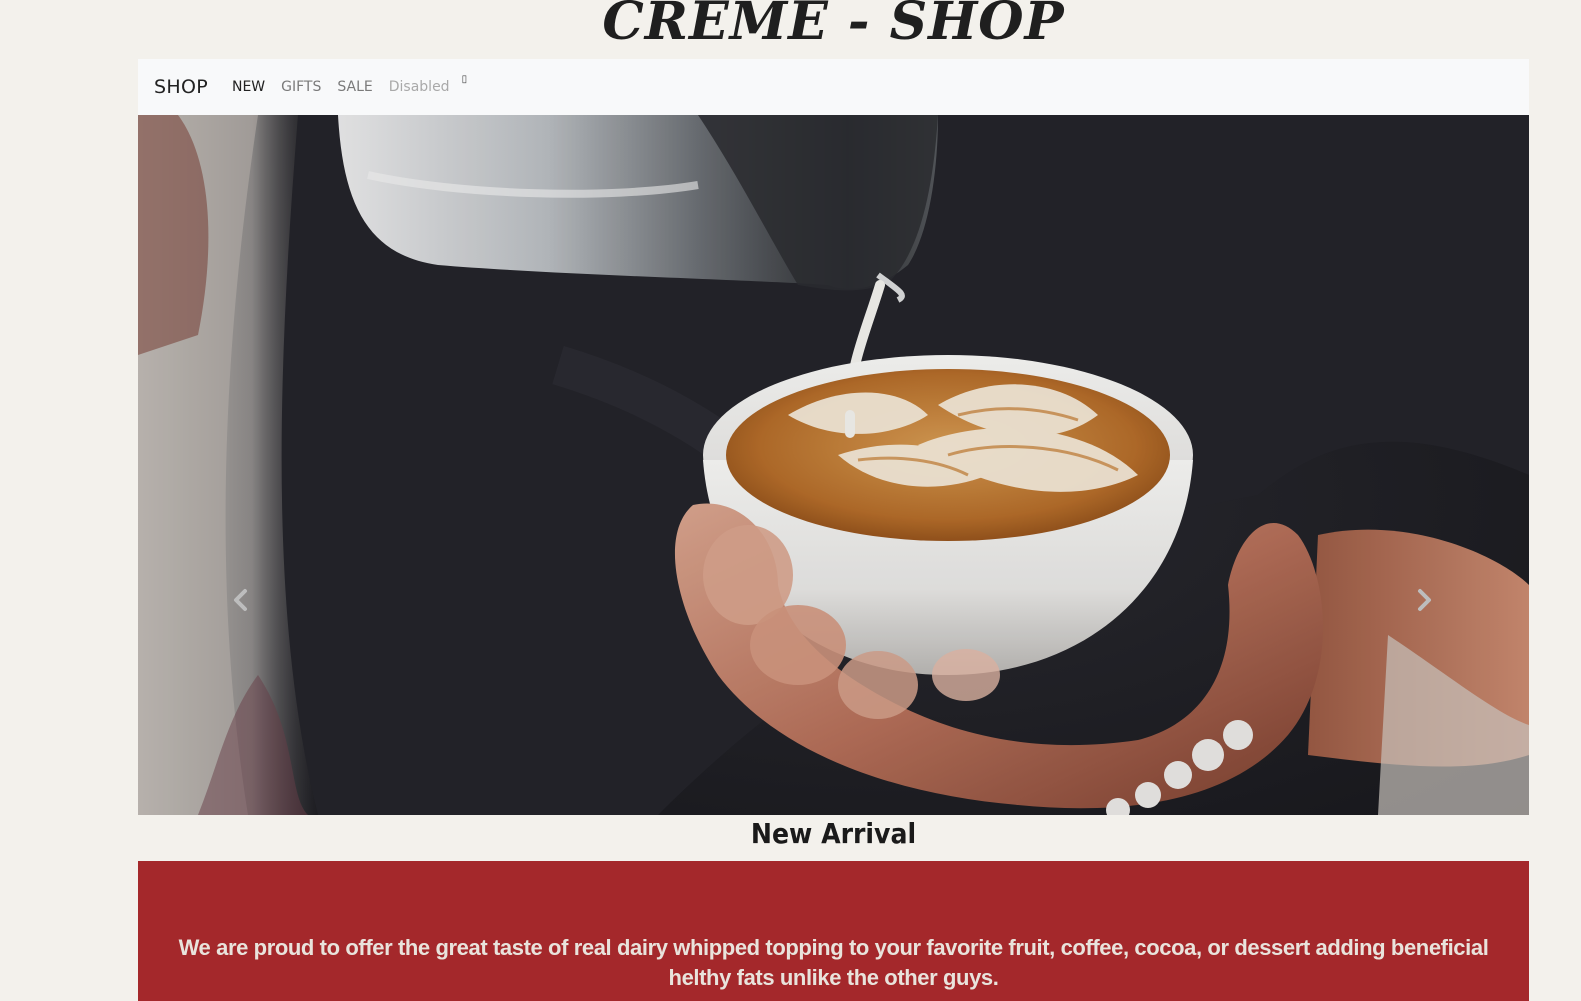  I want to click on section-heading: New Arrival, so click(833, 833).